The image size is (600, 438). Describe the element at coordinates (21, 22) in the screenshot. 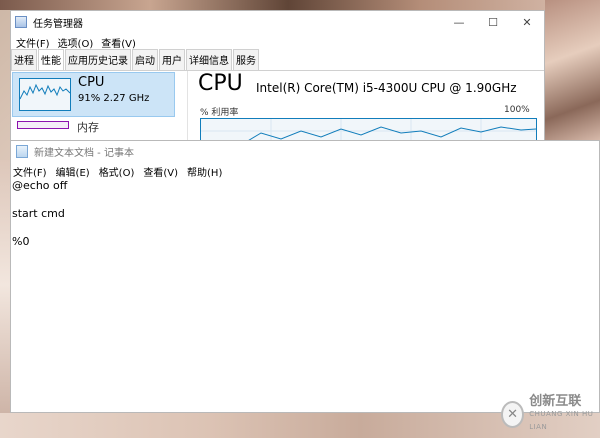

I see `task-manager-icon` at that location.